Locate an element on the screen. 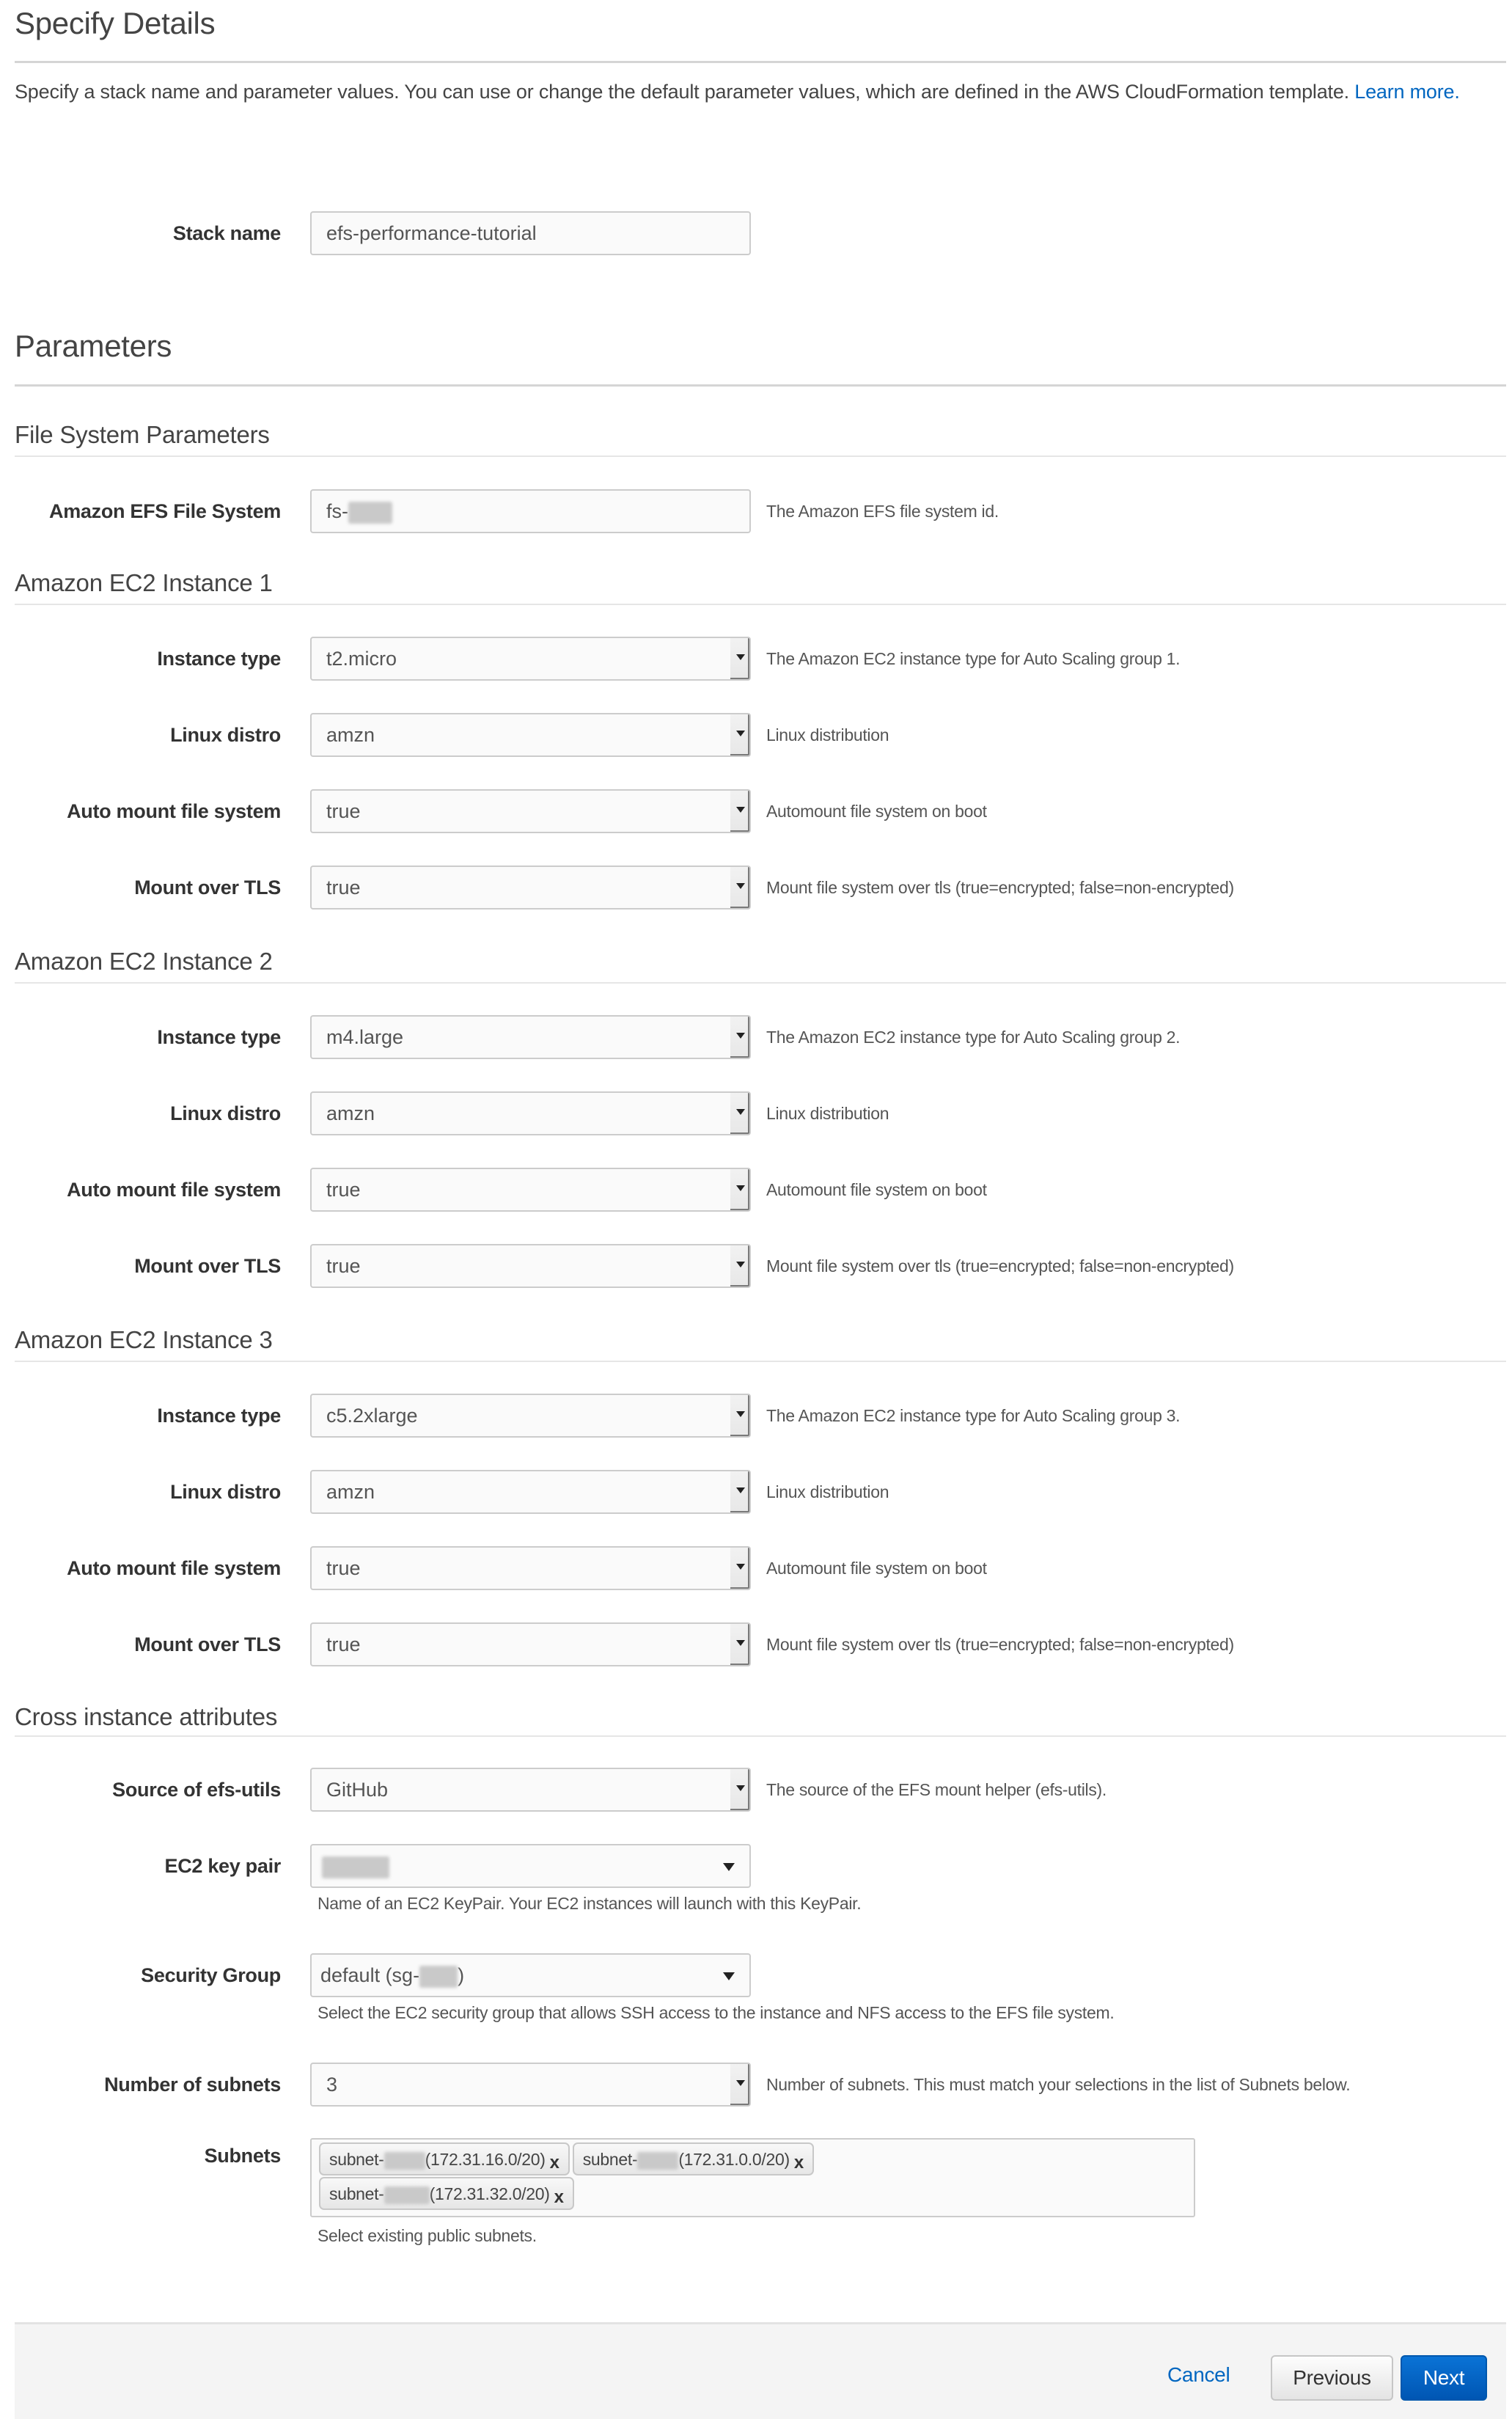 Image resolution: width=1512 pixels, height=2419 pixels. next-button: Next is located at coordinates (1444, 2378).